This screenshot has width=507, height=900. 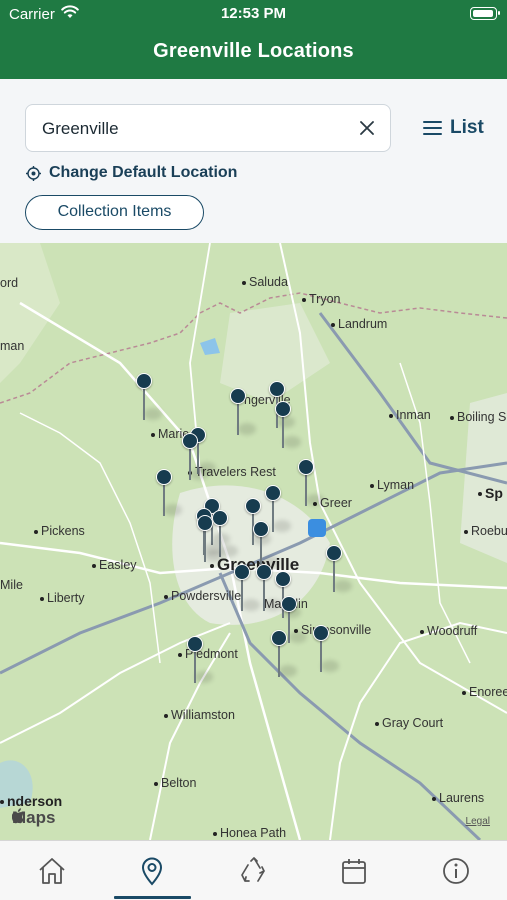 What do you see at coordinates (175, 783) in the screenshot?
I see `map-label-belton: Belton` at bounding box center [175, 783].